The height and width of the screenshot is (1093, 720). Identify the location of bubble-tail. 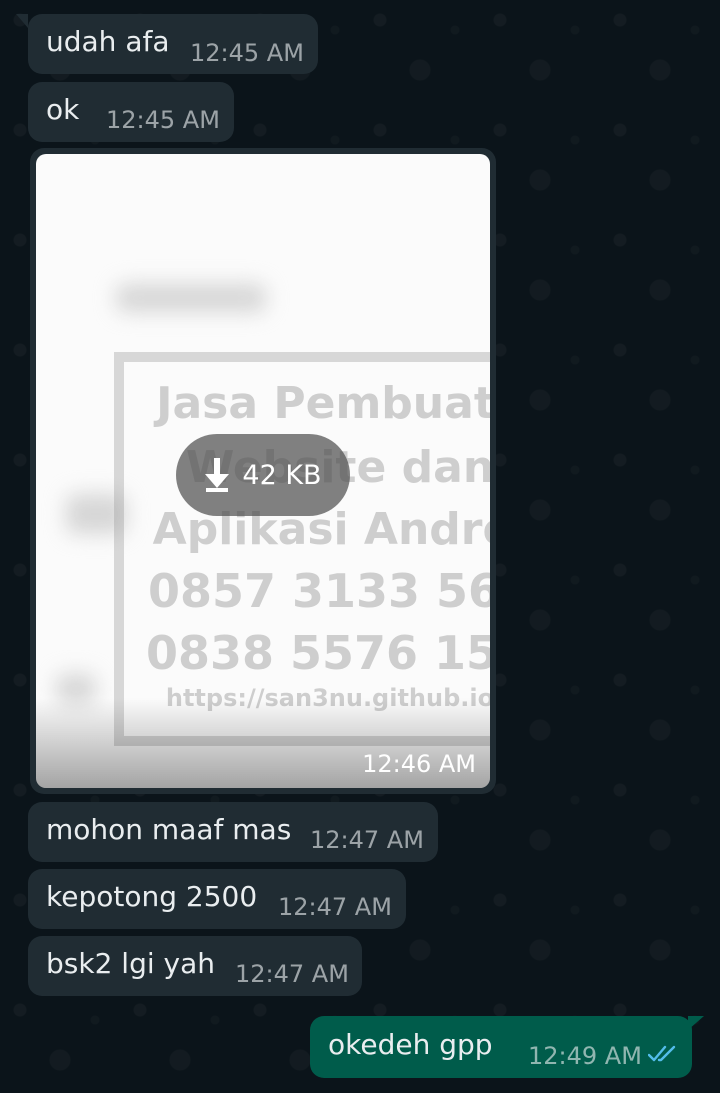
(22, 21).